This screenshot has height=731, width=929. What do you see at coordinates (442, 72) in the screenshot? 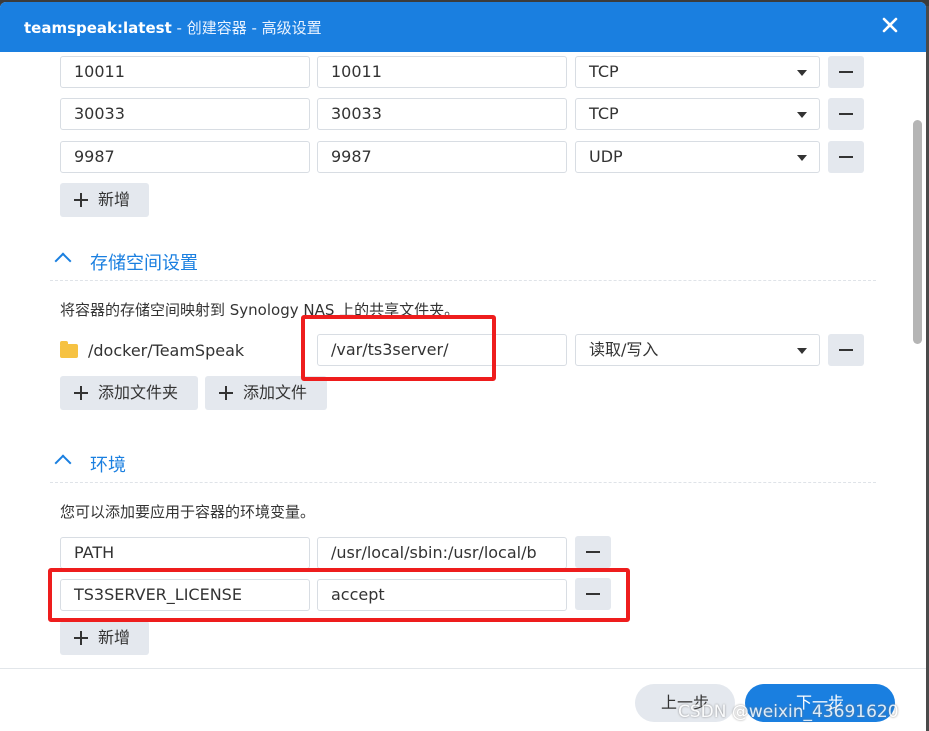
I see `container-port-input: 10011` at bounding box center [442, 72].